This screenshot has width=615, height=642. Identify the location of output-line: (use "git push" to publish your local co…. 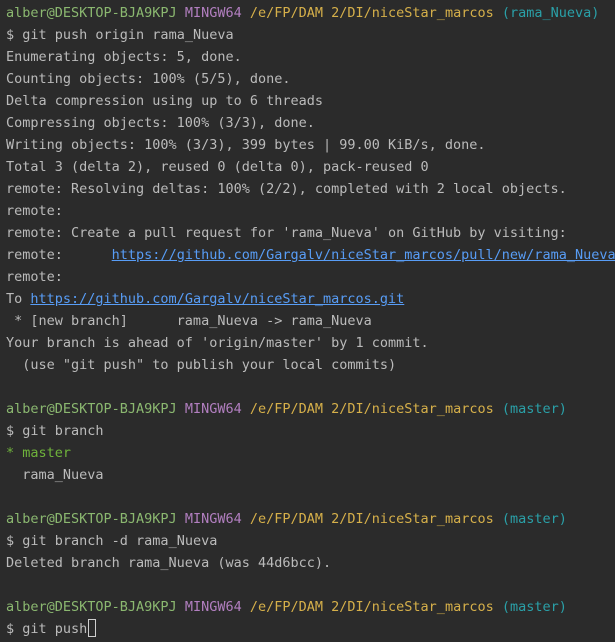
(201, 365).